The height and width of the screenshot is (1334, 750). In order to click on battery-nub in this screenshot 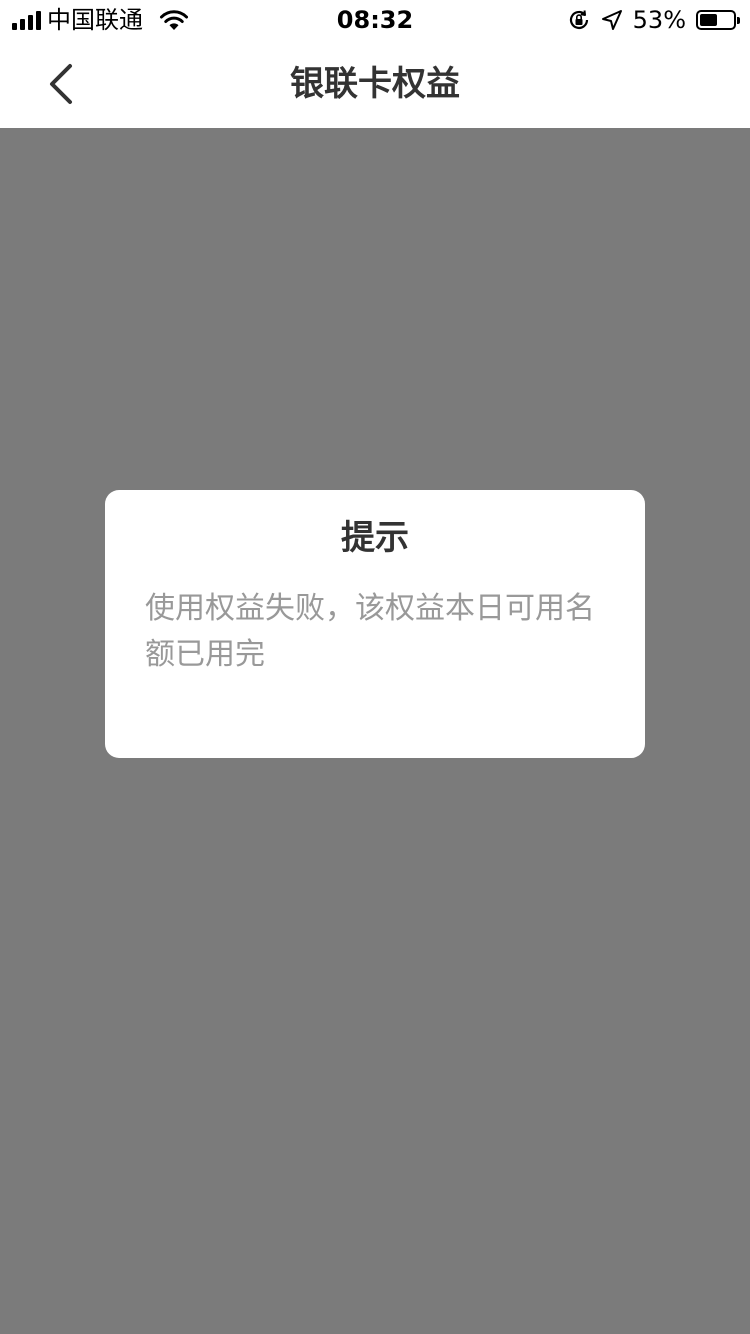, I will do `click(738, 20)`.